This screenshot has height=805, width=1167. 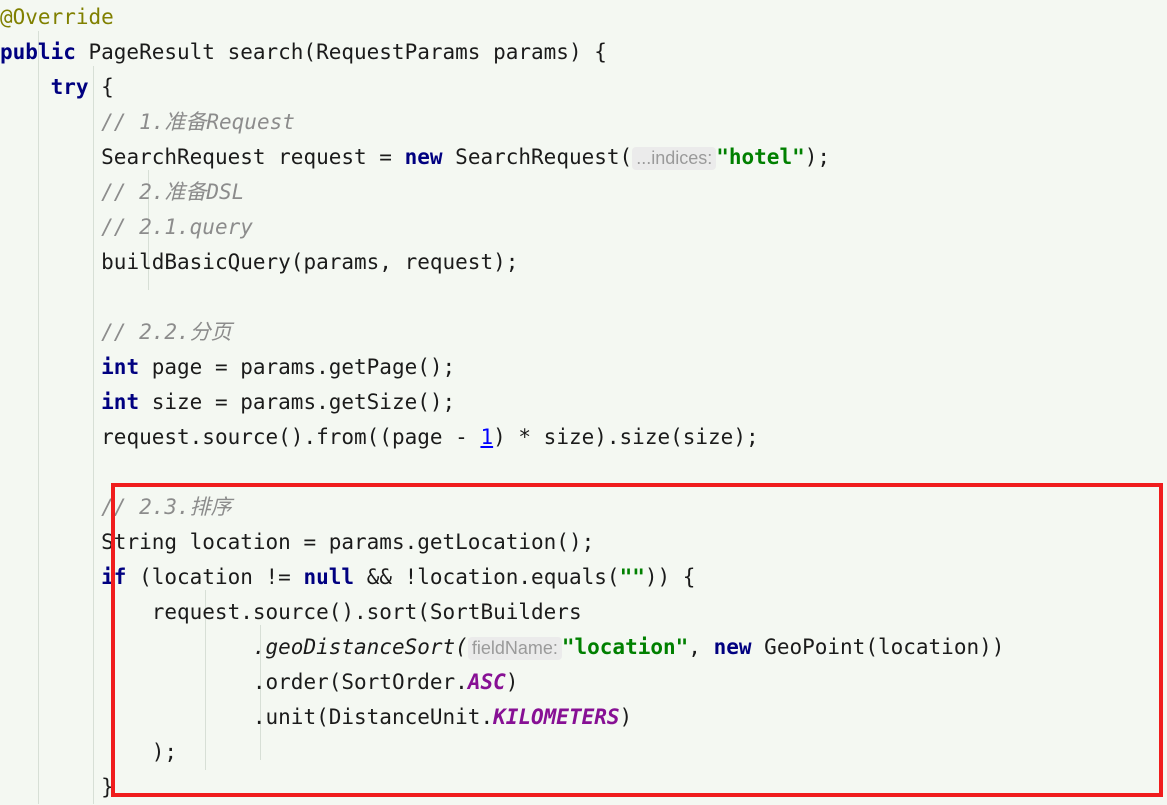 What do you see at coordinates (670, 577) in the screenshot?
I see `code-token: )) {` at bounding box center [670, 577].